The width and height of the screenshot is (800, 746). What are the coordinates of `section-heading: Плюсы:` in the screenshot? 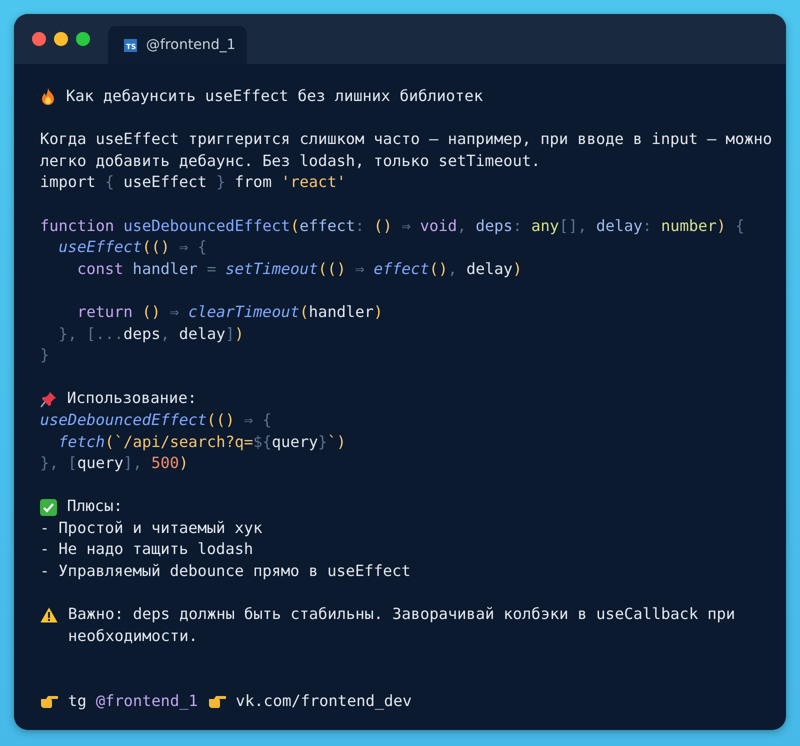 It's located at (95, 507).